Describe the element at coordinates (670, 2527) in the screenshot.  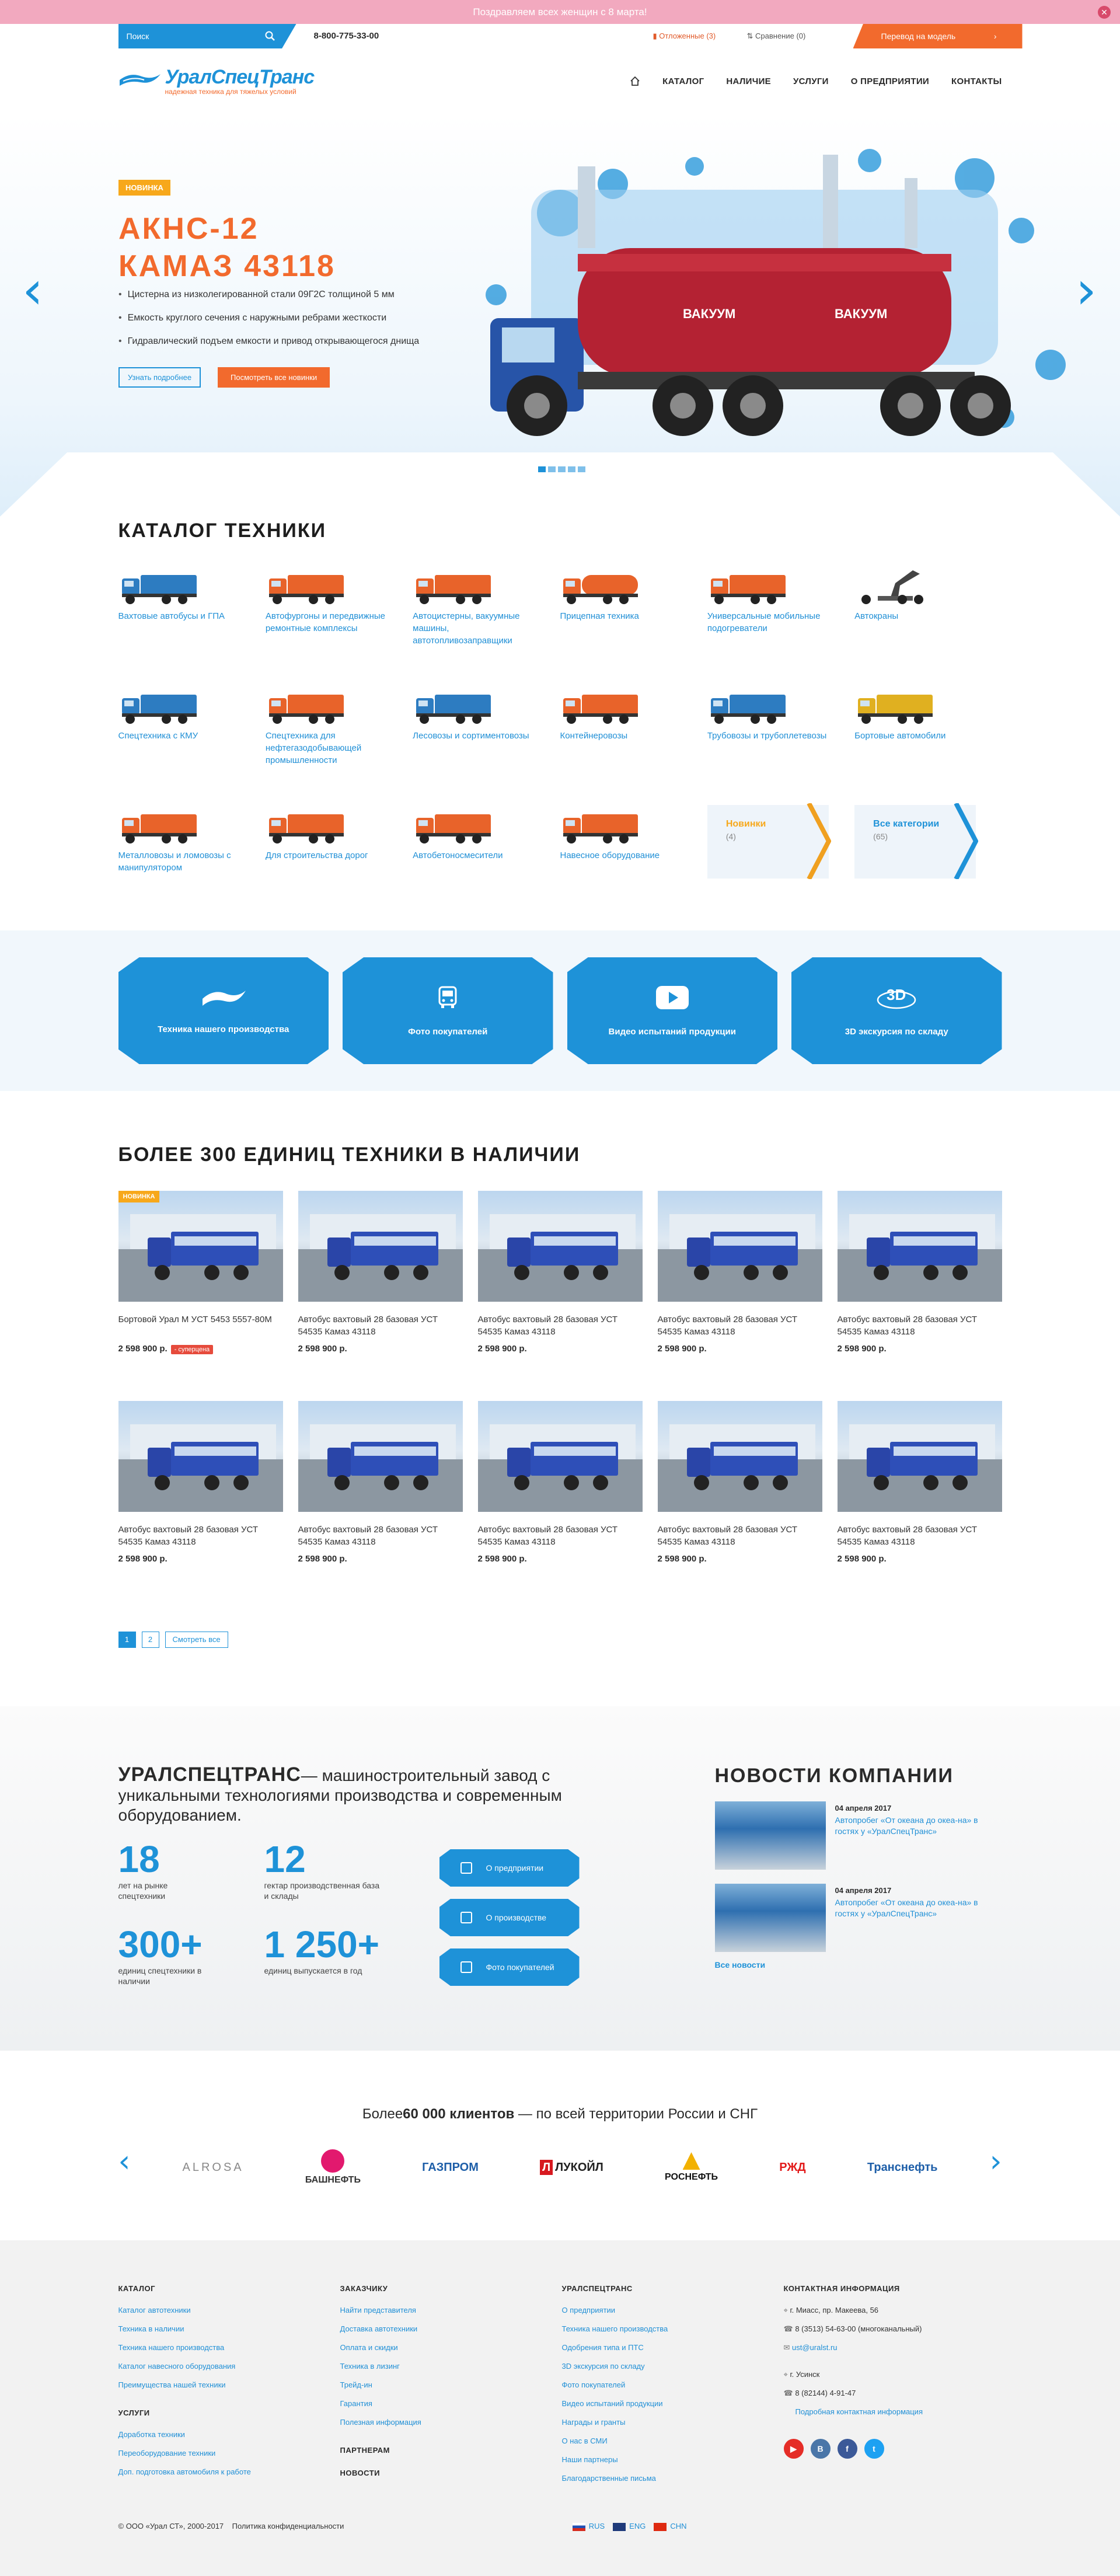
I see `lang-chn: CHN` at that location.